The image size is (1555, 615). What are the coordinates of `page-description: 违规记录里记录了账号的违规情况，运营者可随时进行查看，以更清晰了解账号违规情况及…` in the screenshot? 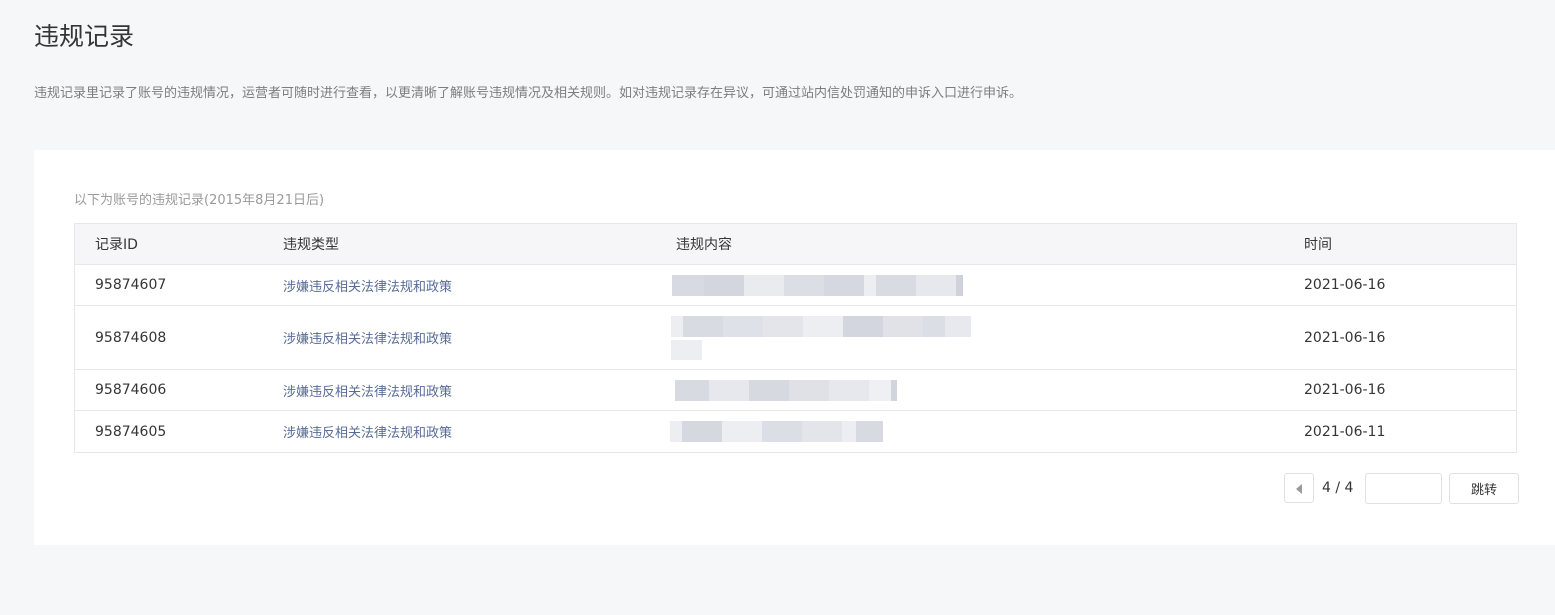 It's located at (528, 93).